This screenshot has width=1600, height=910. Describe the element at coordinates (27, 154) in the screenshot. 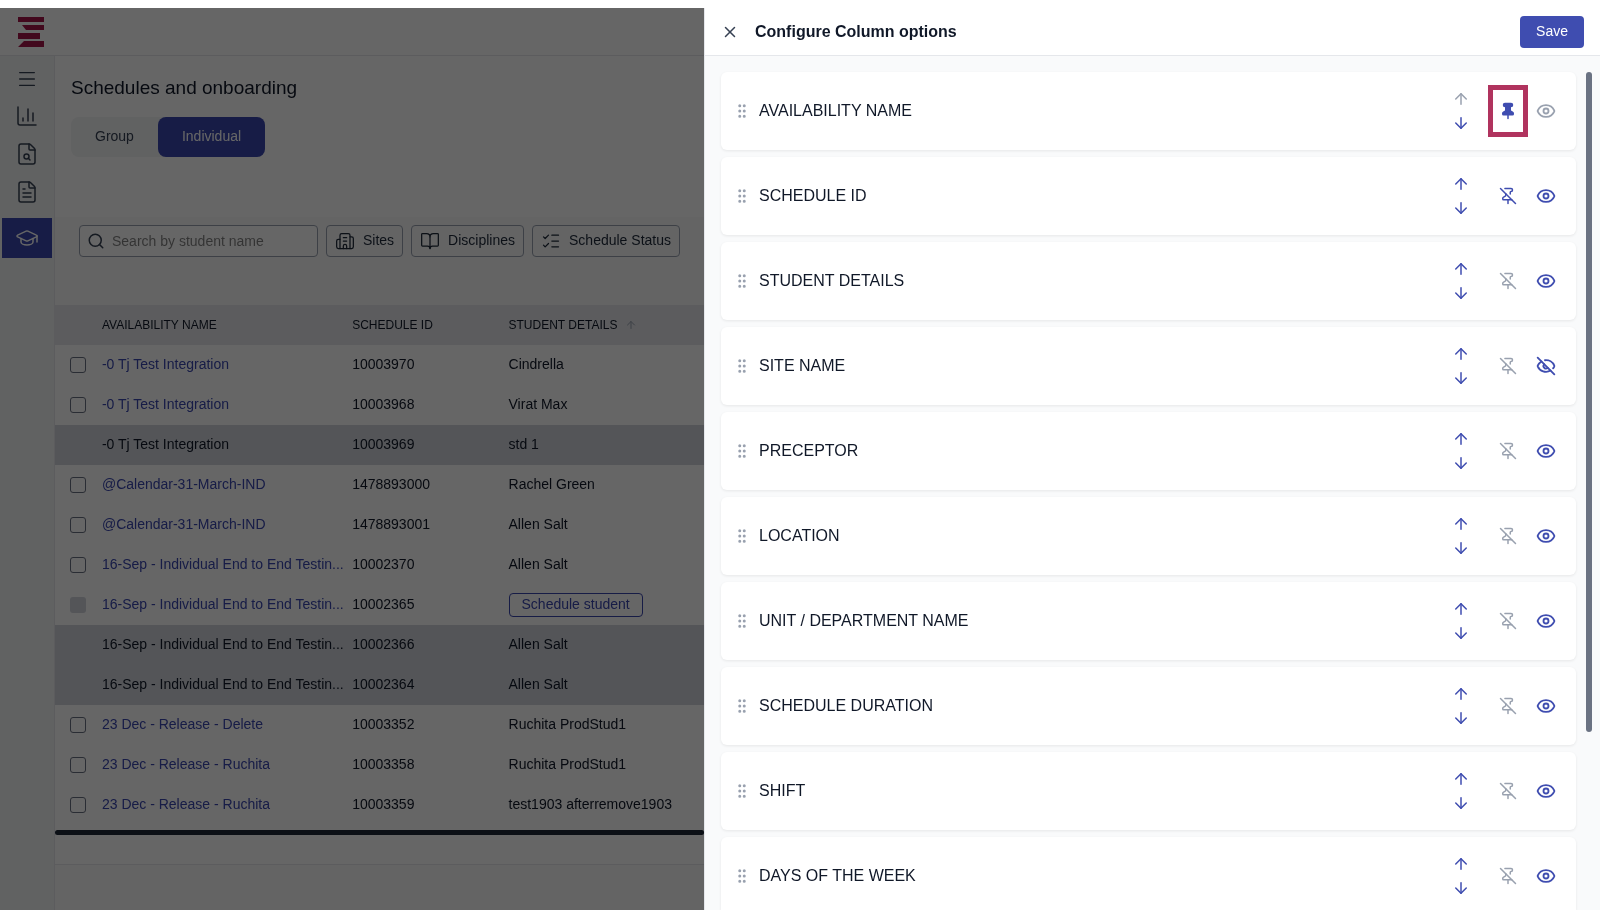

I see `file-search-icon` at that location.